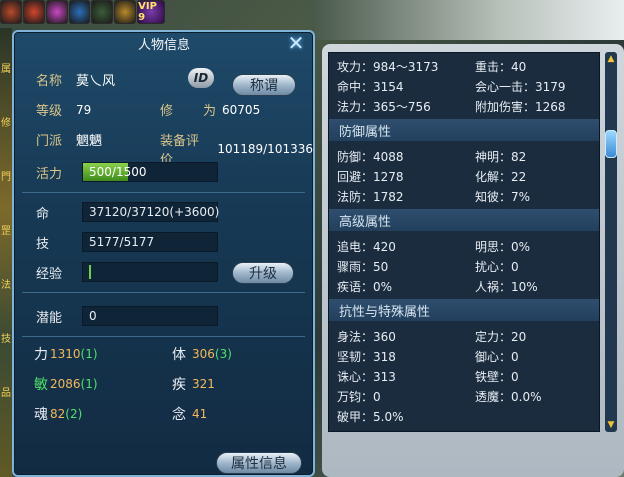 The width and height of the screenshot is (624, 477). I want to click on stat-left: 疾语：0%, so click(365, 287).